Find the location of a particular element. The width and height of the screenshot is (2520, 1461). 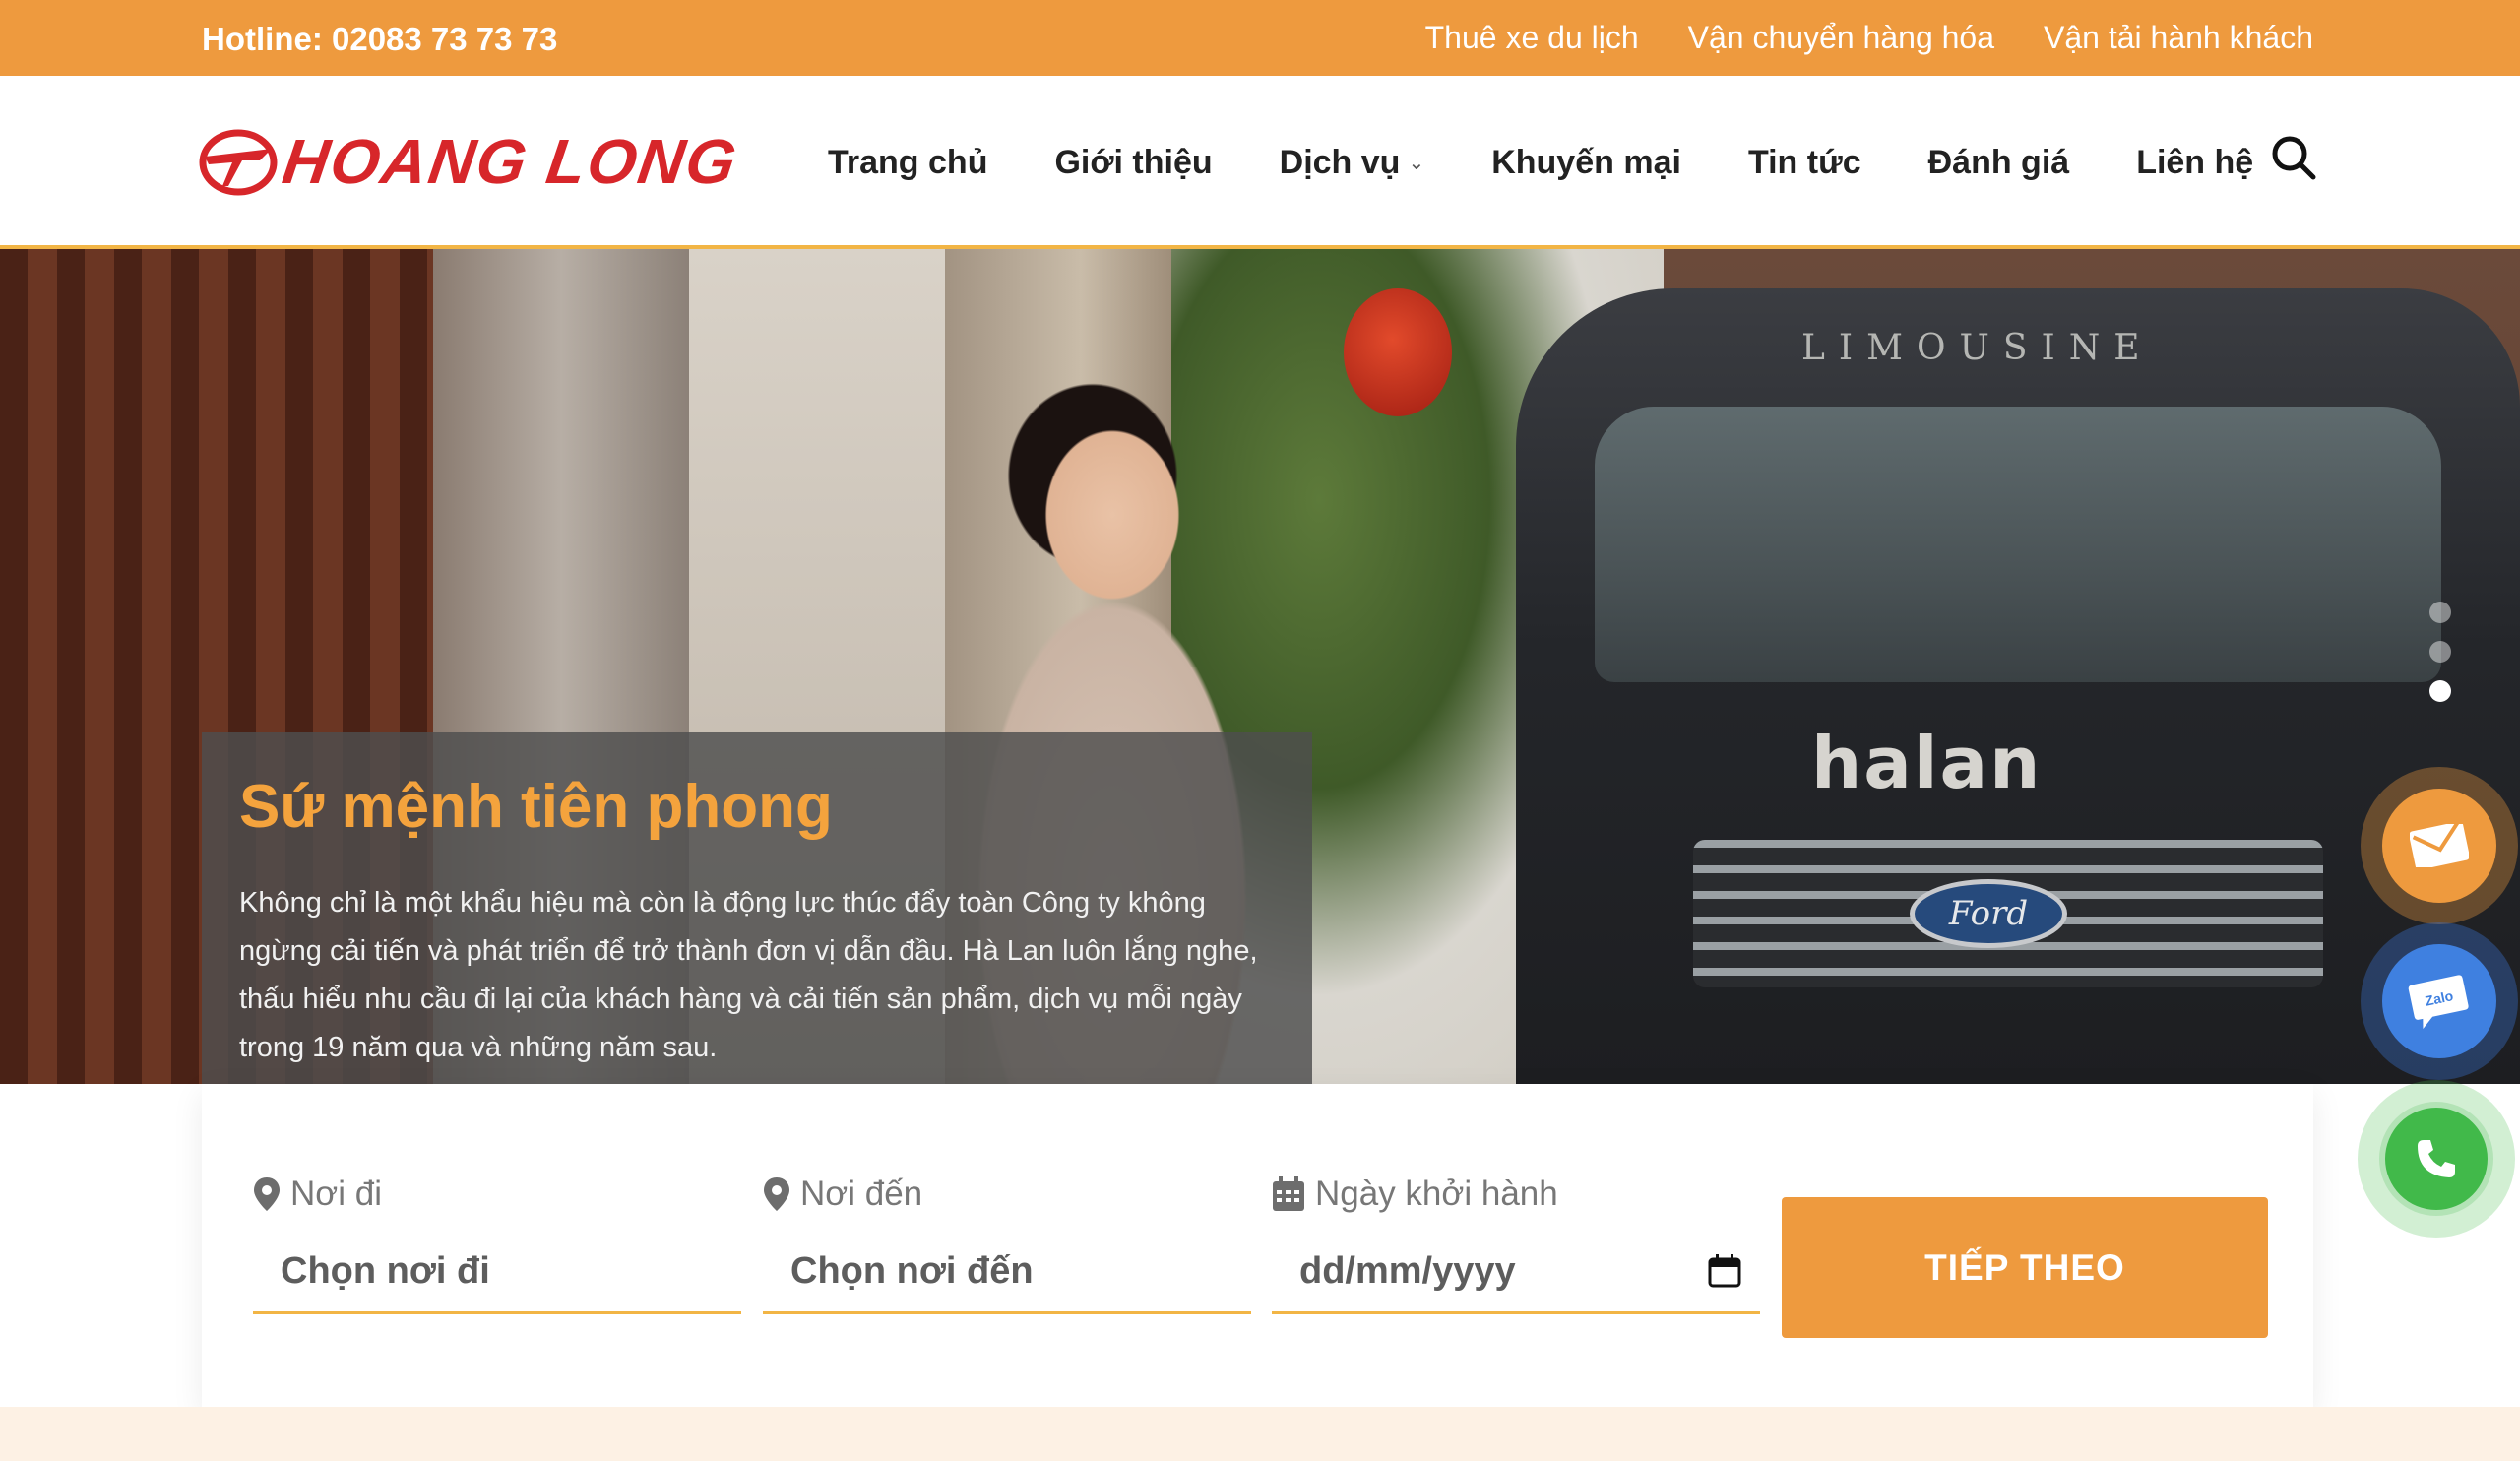

bottom-strip is located at coordinates (1260, 1434).